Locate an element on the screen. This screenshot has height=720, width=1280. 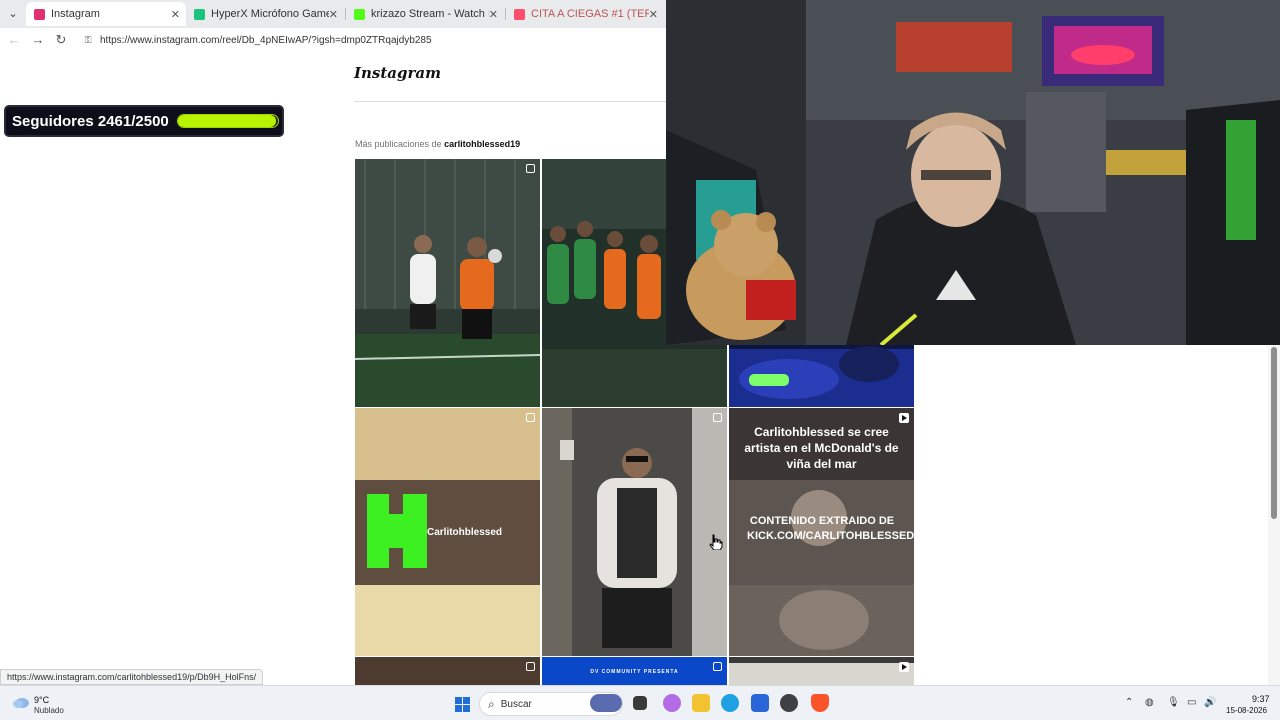
follower-goal-label: Seguidores 2461/2500 is located at coordinates (90, 121).